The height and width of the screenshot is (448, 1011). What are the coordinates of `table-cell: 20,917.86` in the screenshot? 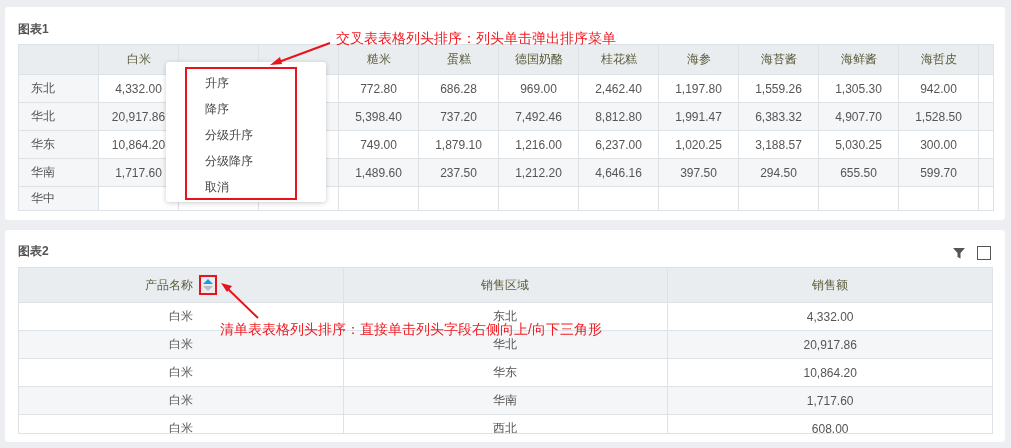 It's located at (830, 344).